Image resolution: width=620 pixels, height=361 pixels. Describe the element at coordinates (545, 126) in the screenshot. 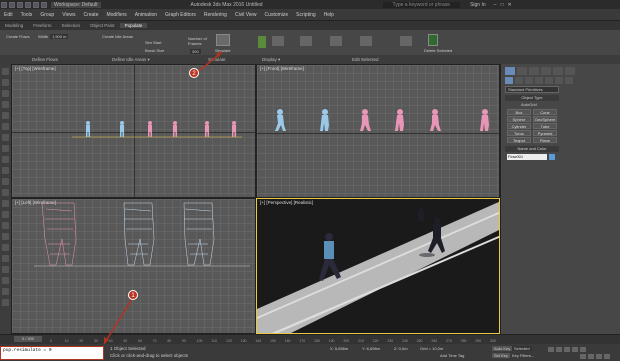

I see `tube-button: Tube` at that location.